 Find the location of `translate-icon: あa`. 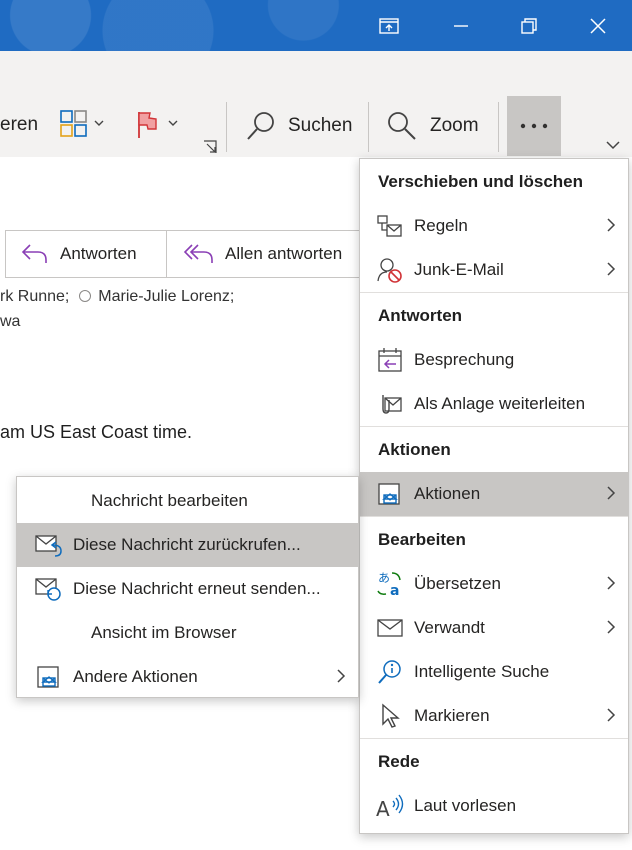

translate-icon: あa is located at coordinates (390, 584).